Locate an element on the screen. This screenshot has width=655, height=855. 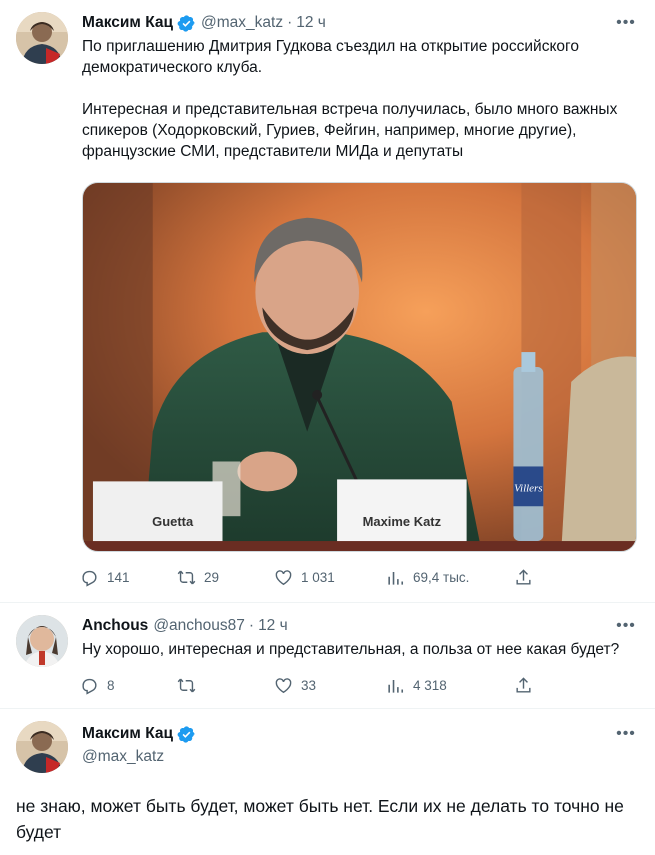
author-name: Anchous is located at coordinates (115, 626).